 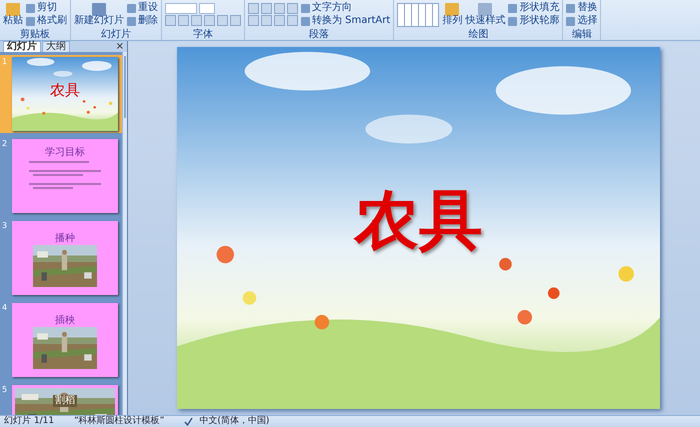 What do you see at coordinates (56, 46) in the screenshot?
I see `pane-tab: 大纲` at bounding box center [56, 46].